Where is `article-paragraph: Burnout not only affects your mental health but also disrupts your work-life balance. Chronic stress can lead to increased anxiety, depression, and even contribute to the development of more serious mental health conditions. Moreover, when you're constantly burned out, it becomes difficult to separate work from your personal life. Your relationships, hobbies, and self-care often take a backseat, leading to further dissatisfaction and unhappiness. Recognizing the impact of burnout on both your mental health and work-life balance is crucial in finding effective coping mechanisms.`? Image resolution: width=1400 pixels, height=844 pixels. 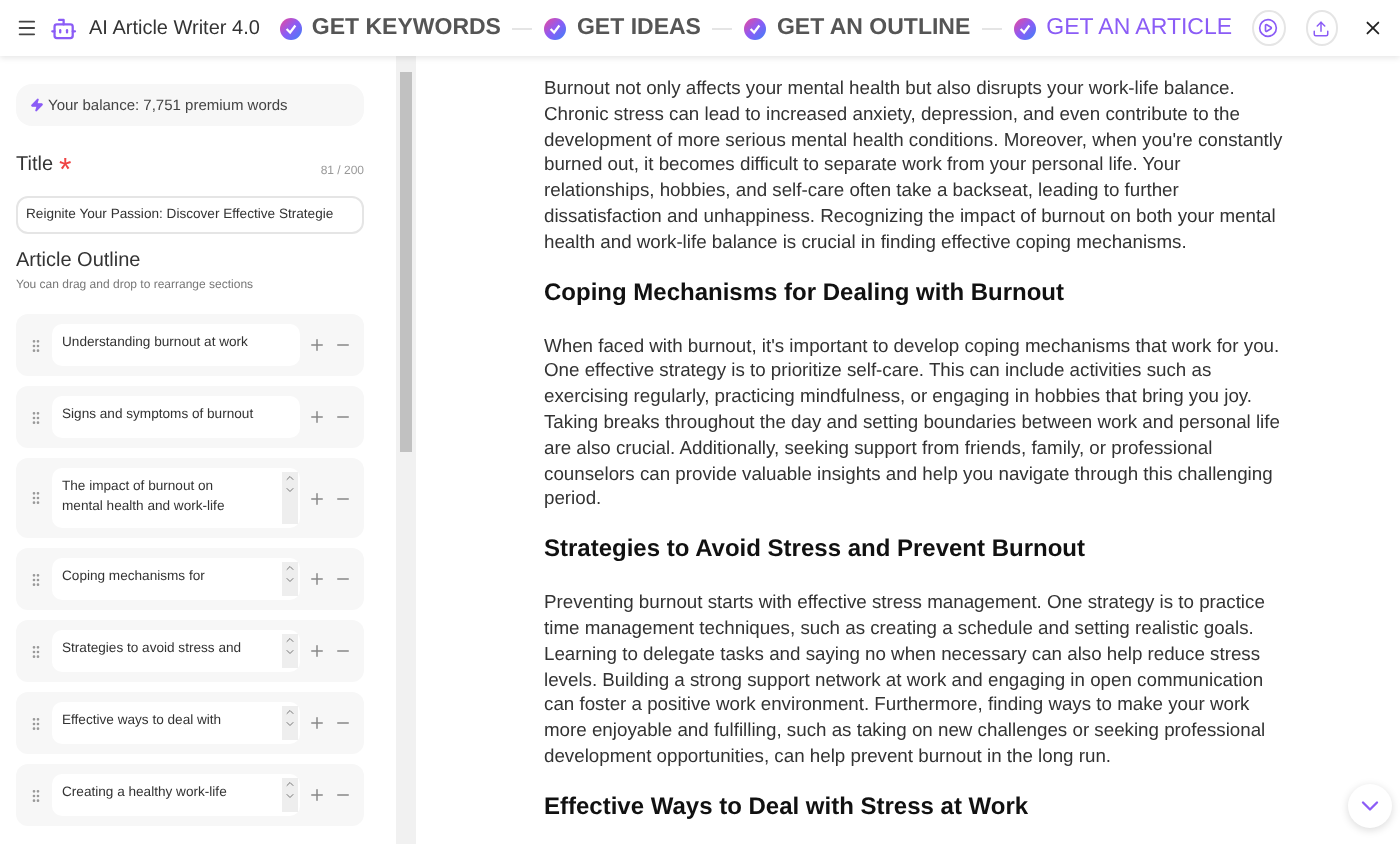
article-paragraph: Burnout not only affects your mental health but also disrupts your work-life balance. Chronic stress can lead to increased anxiety, depression, and even contribute to the development of more serious mental health conditions. Moreover, when you're constantly burned out, it becomes difficult to separate work from your personal life. Your relationships, hobbies, and self-care often take a backseat, leading to further dissatisfaction and unhappiness. Recognizing the impact of burnout on both your mental health and work-life balance is crucial in finding effective coping mechanisms. is located at coordinates (914, 166).